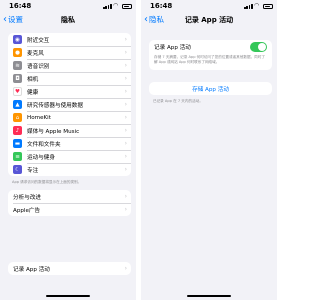 This screenshot has height=300, width=320. What do you see at coordinates (35, 53) in the screenshot?
I see `privacy-item-label: 麦克风` at bounding box center [35, 53].